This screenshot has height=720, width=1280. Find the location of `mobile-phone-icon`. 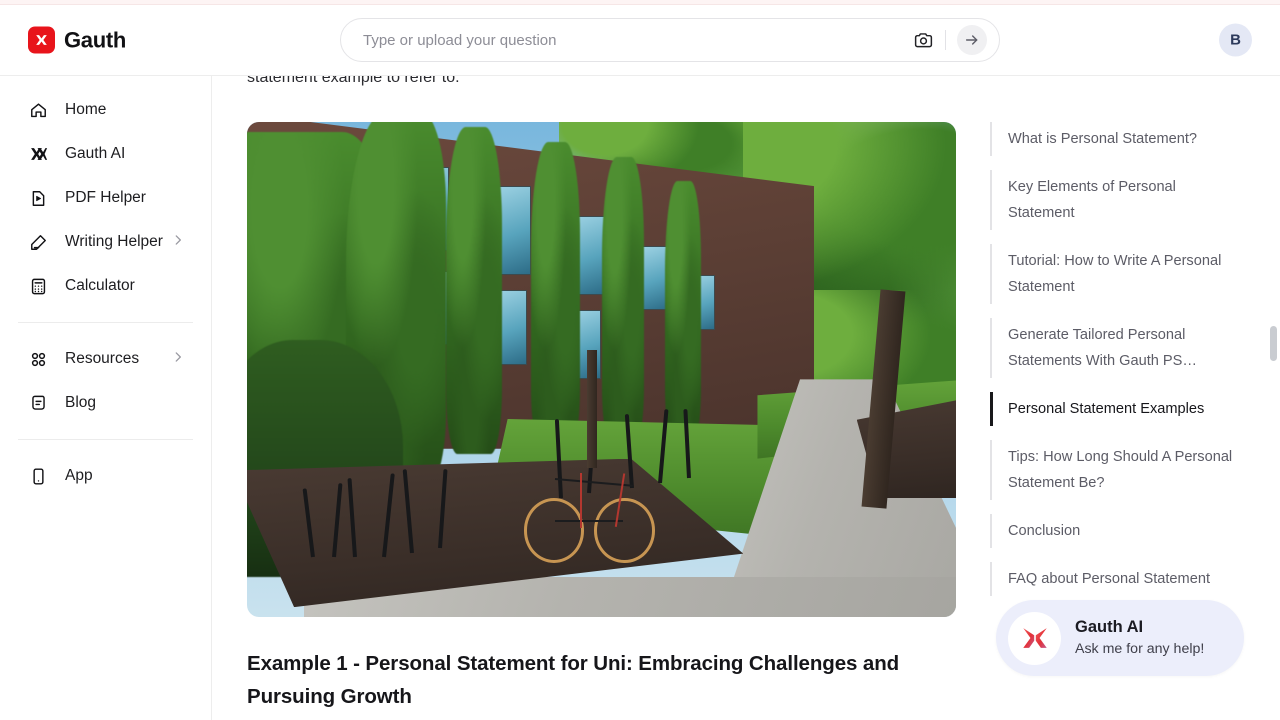

mobile-phone-icon is located at coordinates (38, 476).